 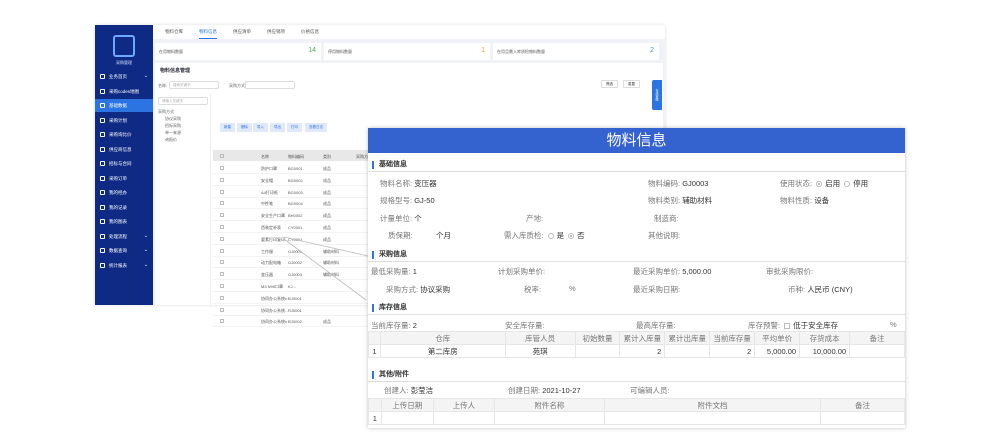 What do you see at coordinates (535, 218) in the screenshot?
I see `origin-label: 产地:` at bounding box center [535, 218].